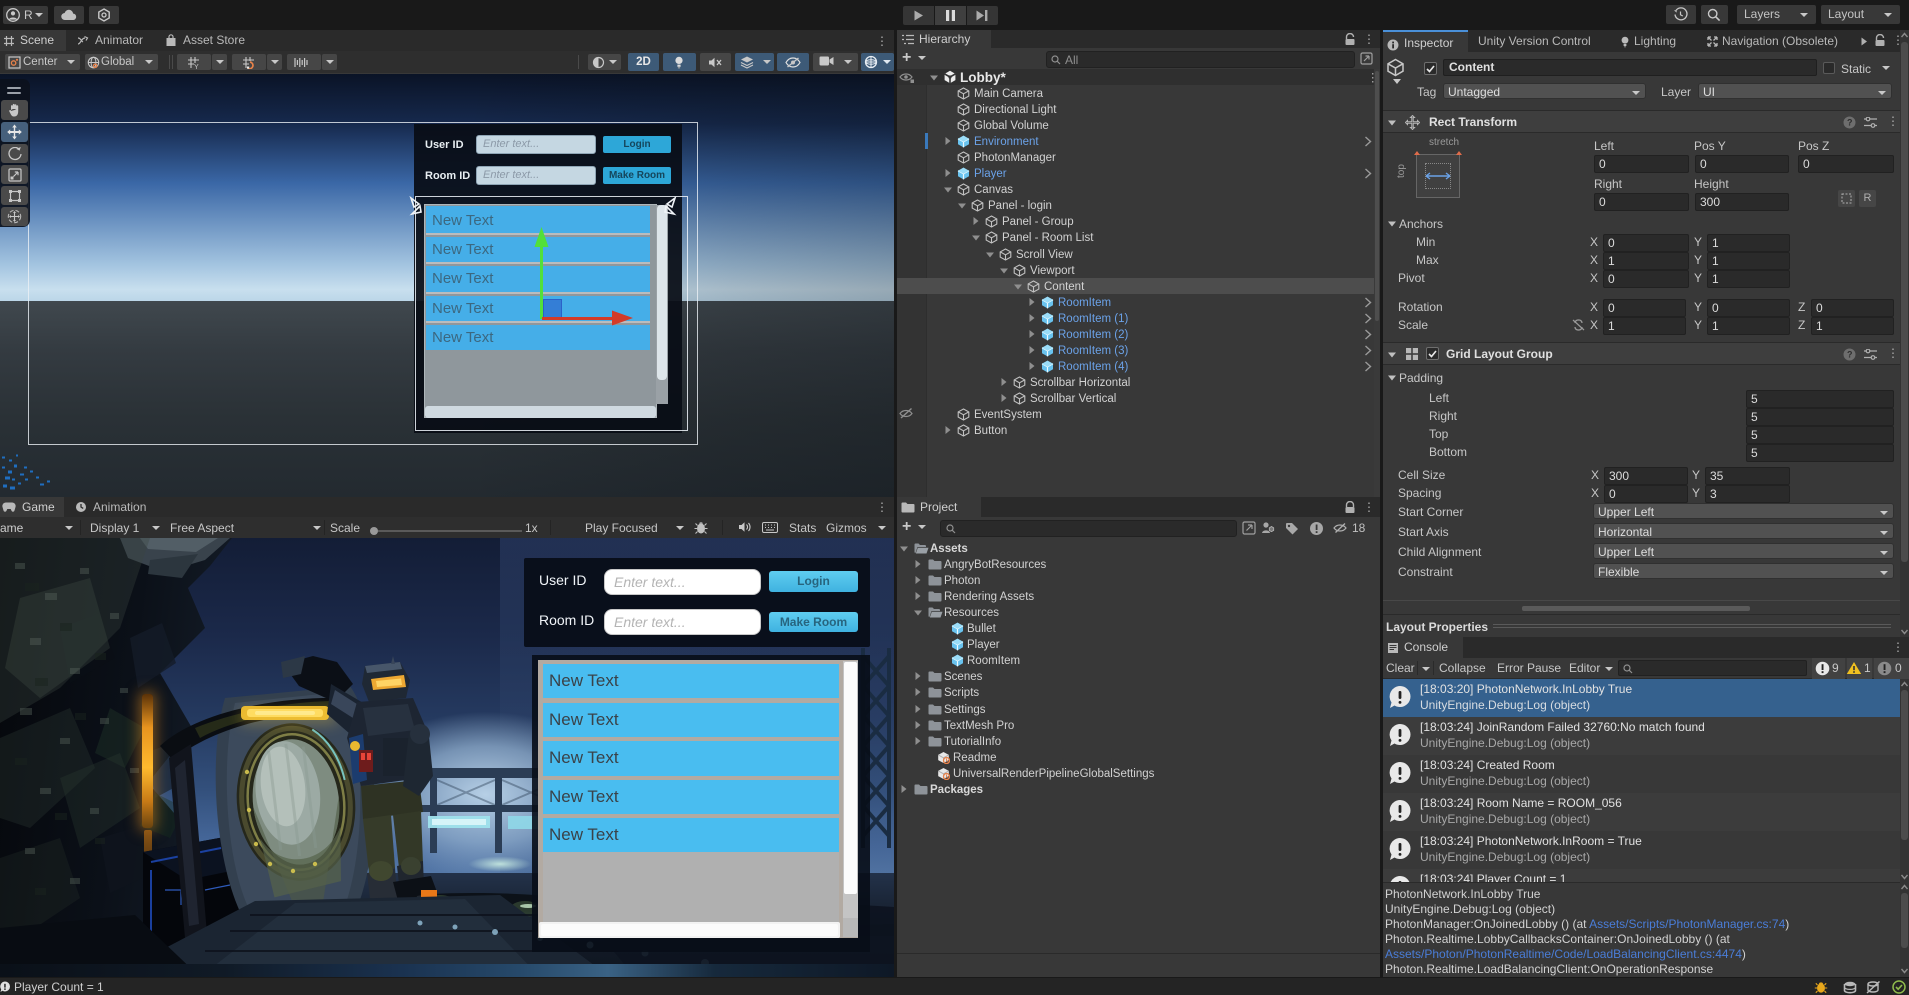  I want to click on svg-text: Y, so click(196, 66).